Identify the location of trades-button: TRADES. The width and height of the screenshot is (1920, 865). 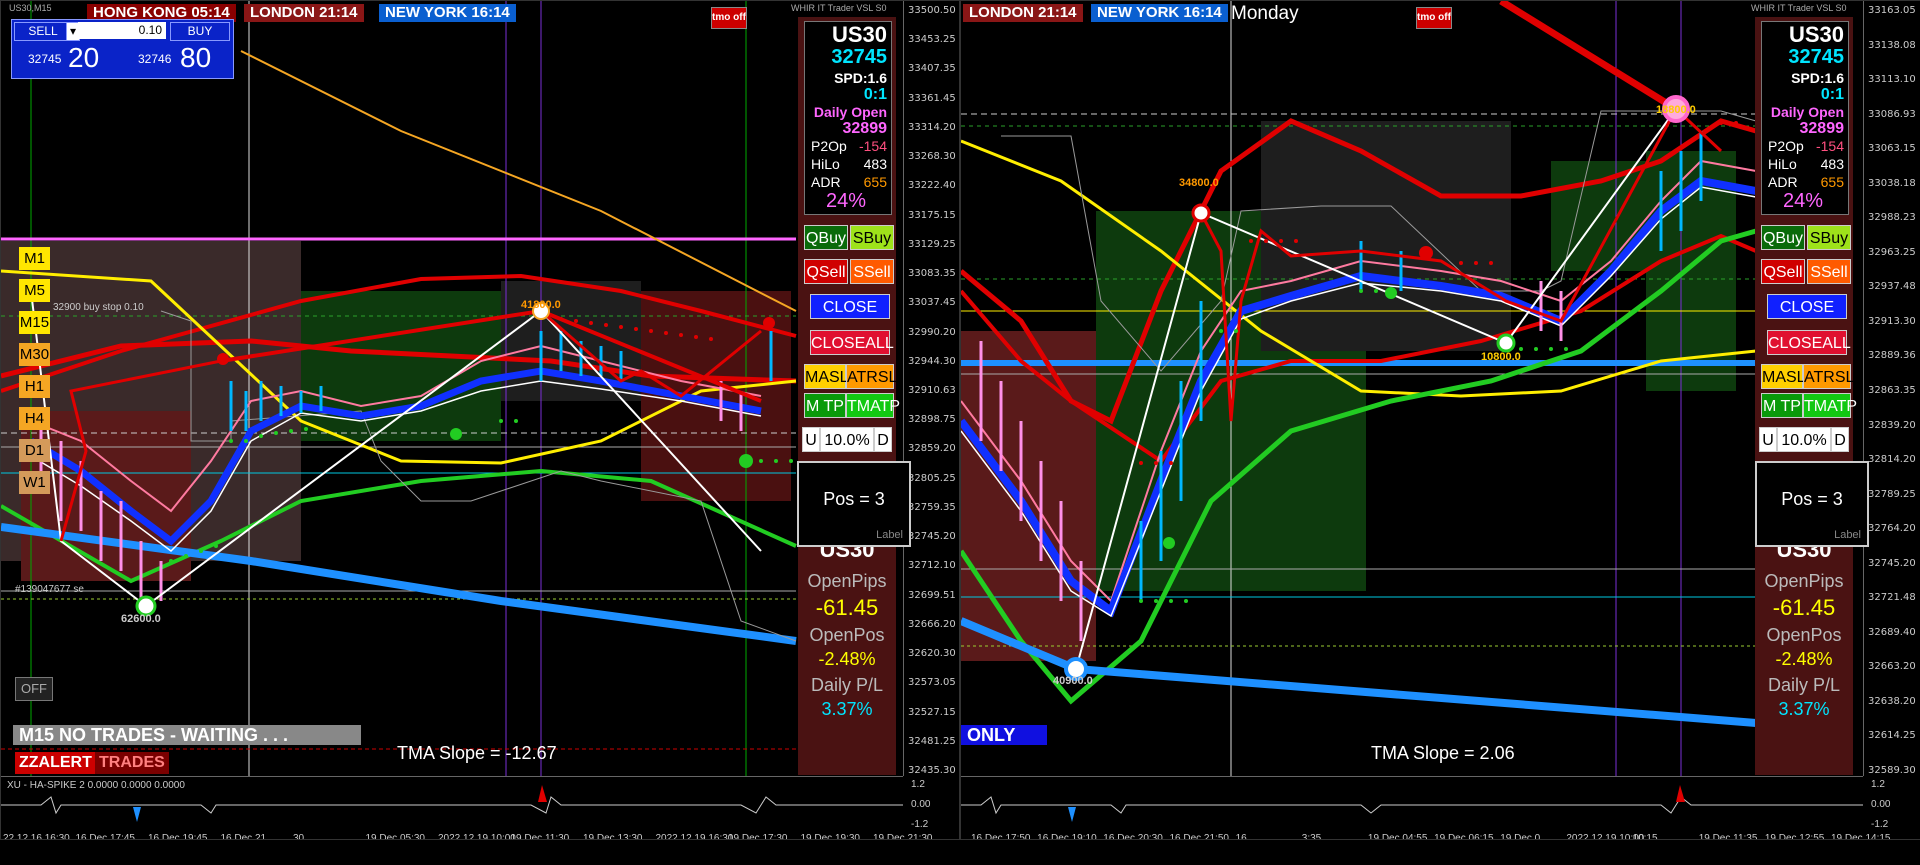
(132, 763).